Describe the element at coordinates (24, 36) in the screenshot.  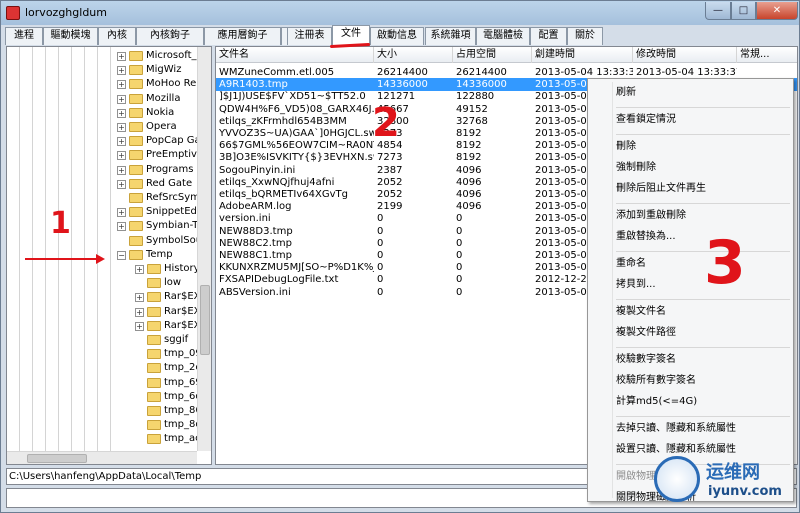
I see `tab-0: 進程` at that location.